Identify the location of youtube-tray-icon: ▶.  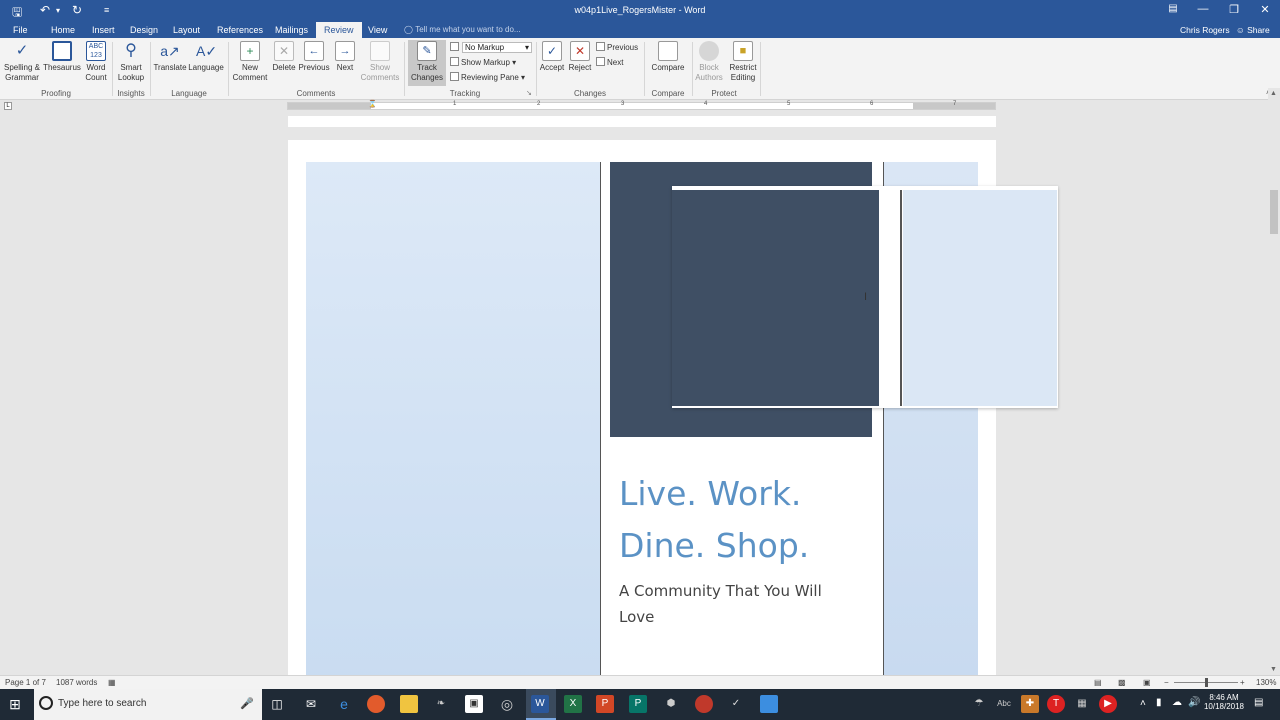
(1108, 704).